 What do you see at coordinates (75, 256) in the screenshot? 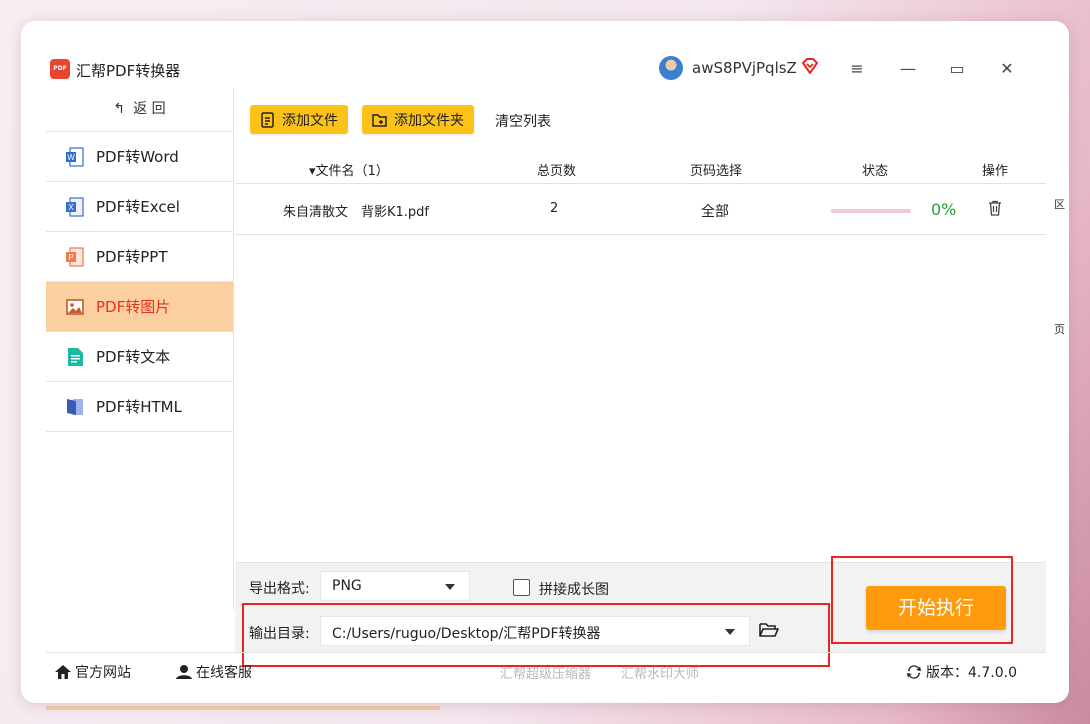
I see `ppt-icon: P` at bounding box center [75, 256].